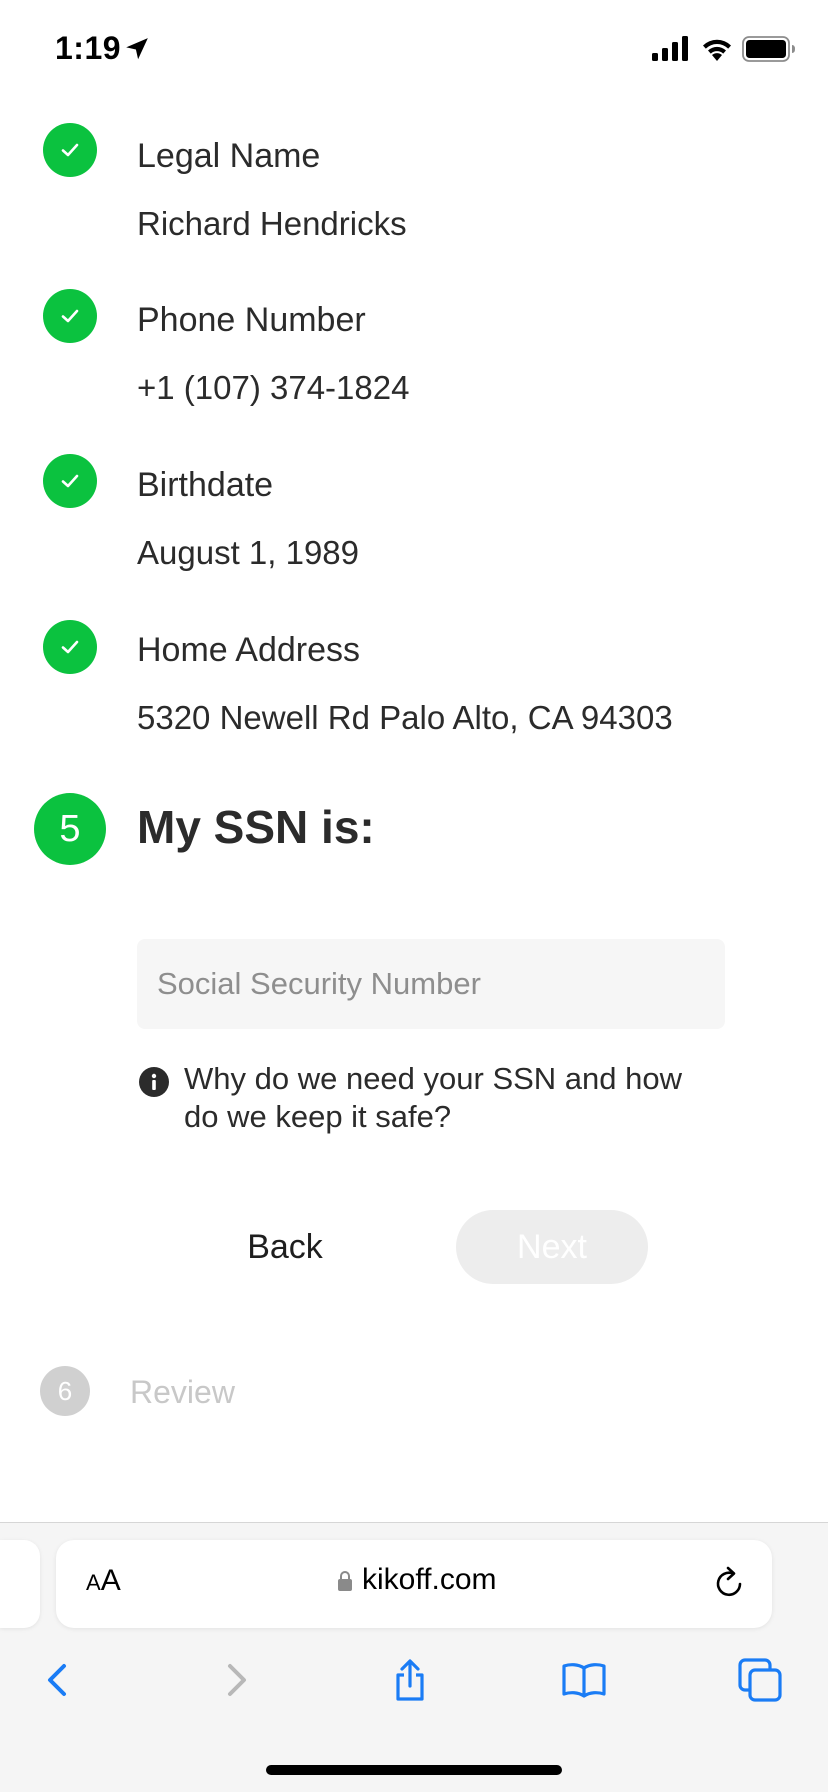 The image size is (828, 1792). Describe the element at coordinates (20, 1584) in the screenshot. I see `previous-tab-peek` at that location.